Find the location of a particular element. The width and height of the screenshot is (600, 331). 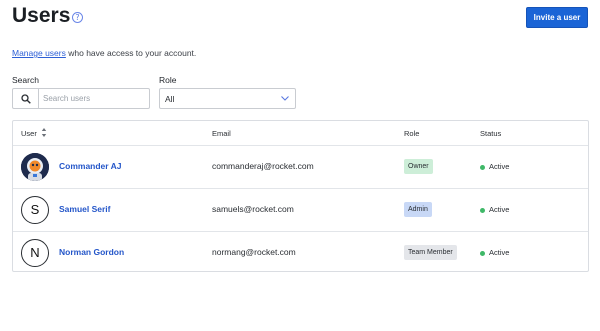

user-email: samuels@rocket.com is located at coordinates (253, 209).